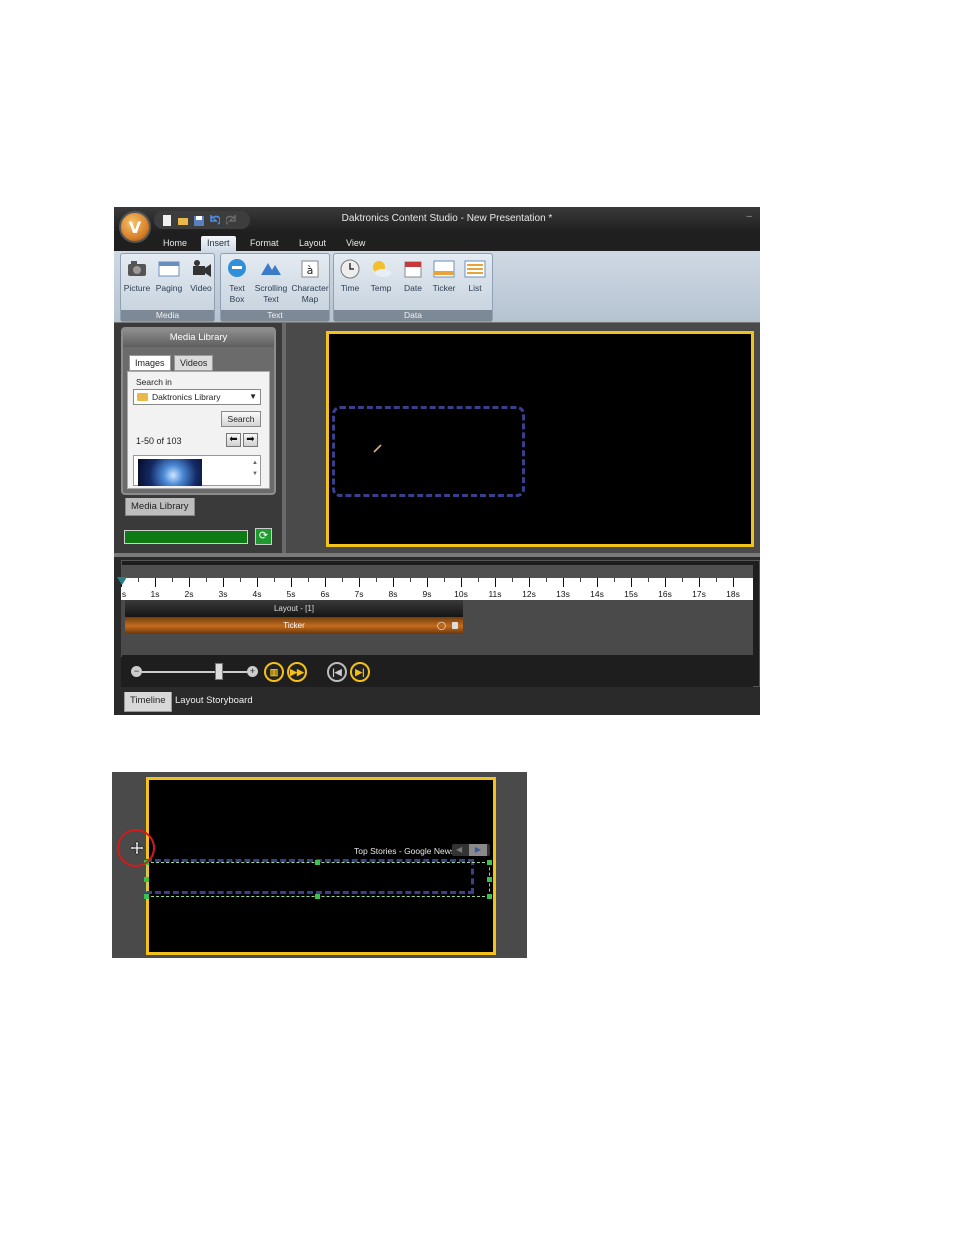 Image resolution: width=954 pixels, height=1235 pixels. I want to click on ruler-tick-label: 5s, so click(291, 594).